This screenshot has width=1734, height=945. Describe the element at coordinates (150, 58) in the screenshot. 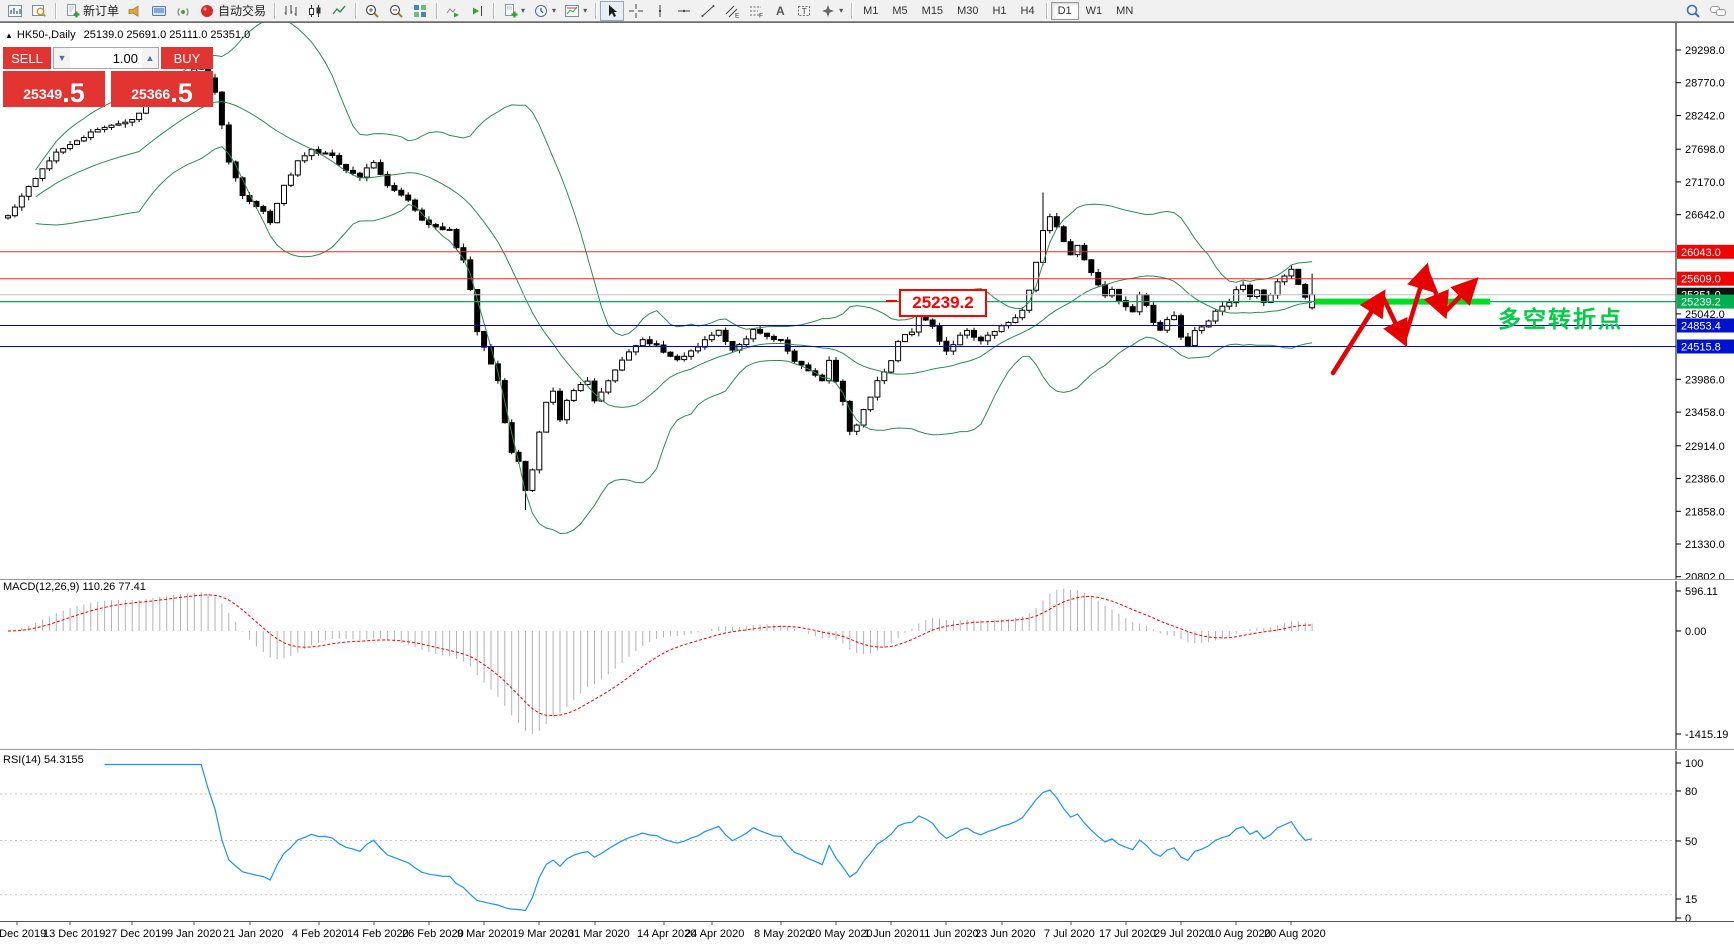

I see `volume-increase-button: ▲` at that location.